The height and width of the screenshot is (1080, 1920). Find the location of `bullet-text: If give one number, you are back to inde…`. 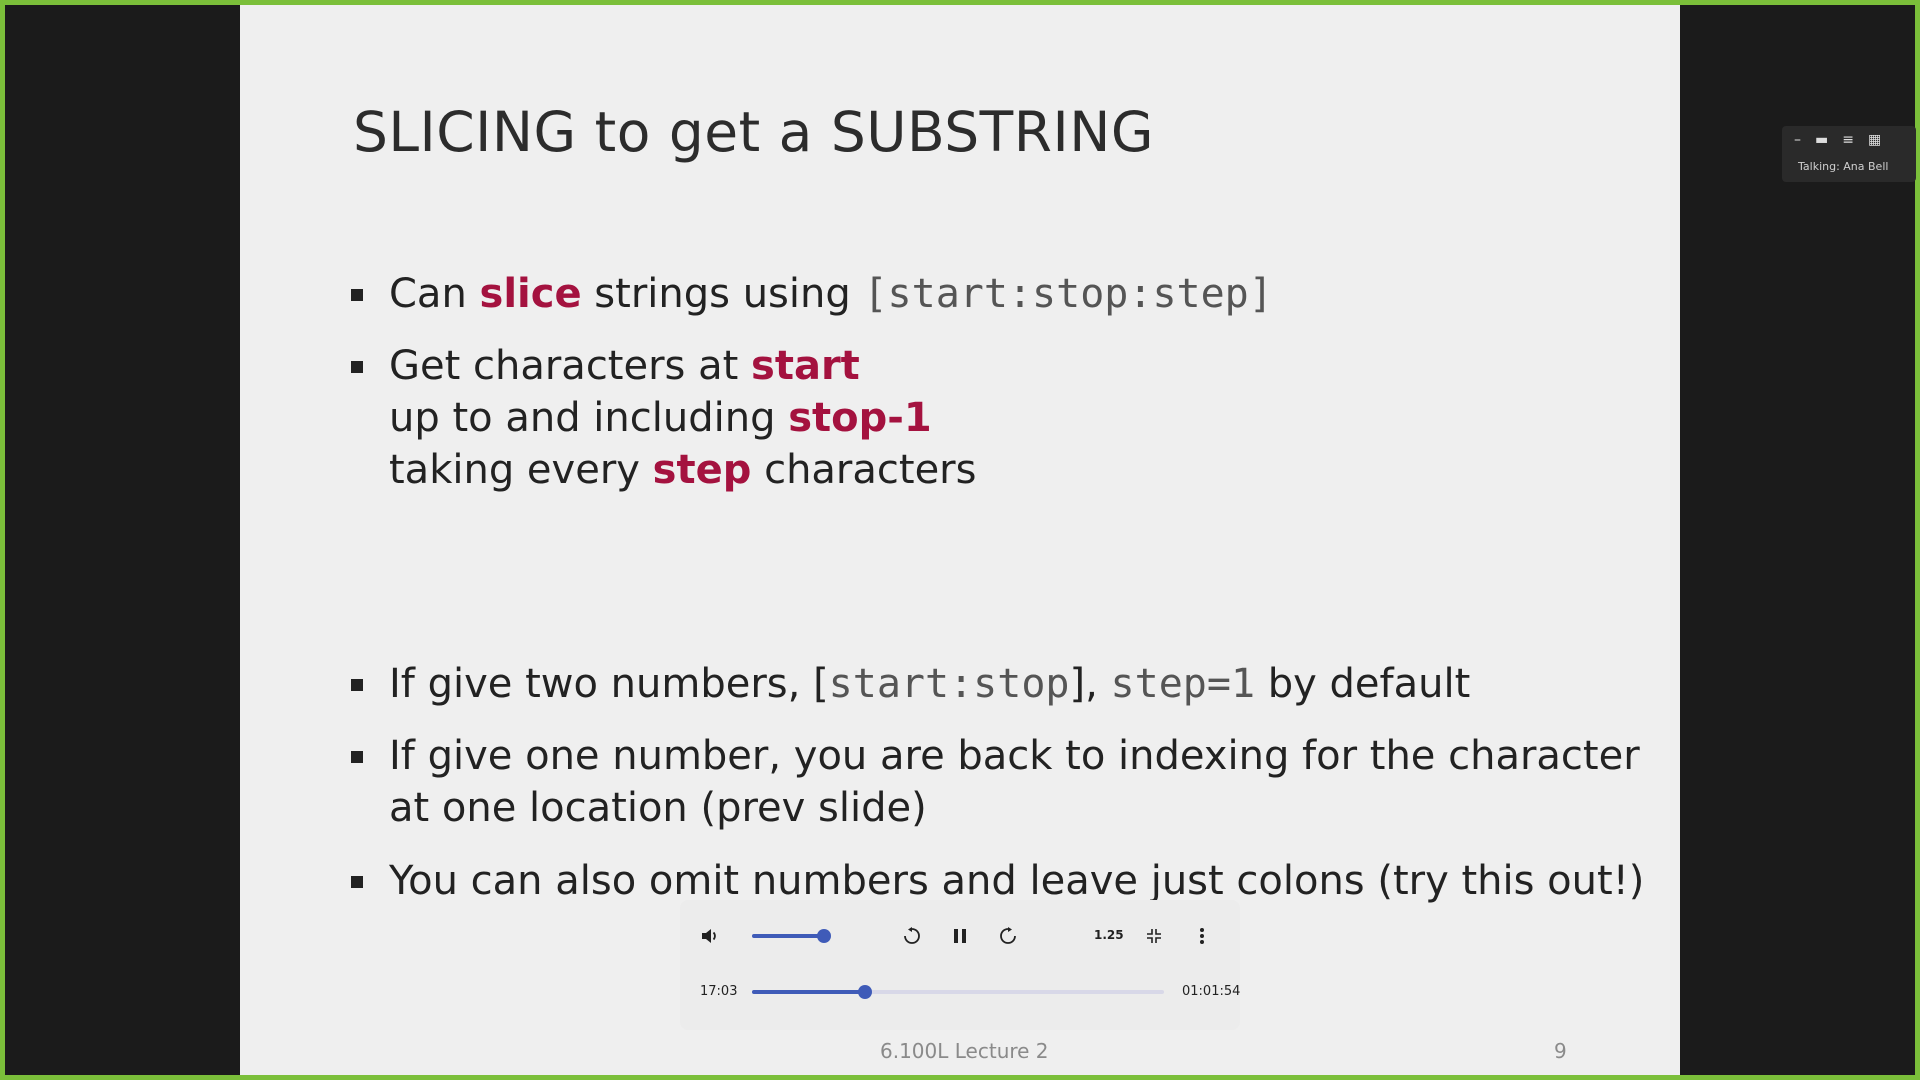

bullet-text: If give one number, you are back to inde… is located at coordinates (1014, 756).